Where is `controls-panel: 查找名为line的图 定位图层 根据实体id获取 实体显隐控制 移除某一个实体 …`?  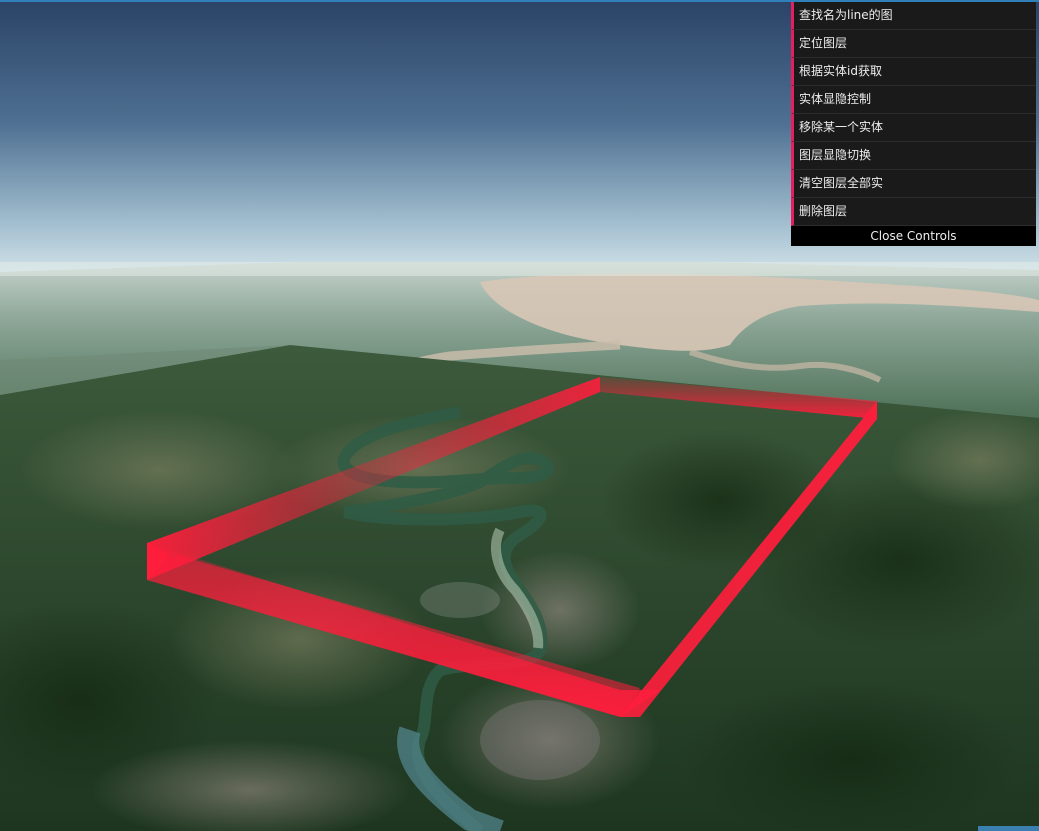
controls-panel: 查找名为line的图 定位图层 根据实体id获取 实体显隐控制 移除某一个实体 … is located at coordinates (913, 124).